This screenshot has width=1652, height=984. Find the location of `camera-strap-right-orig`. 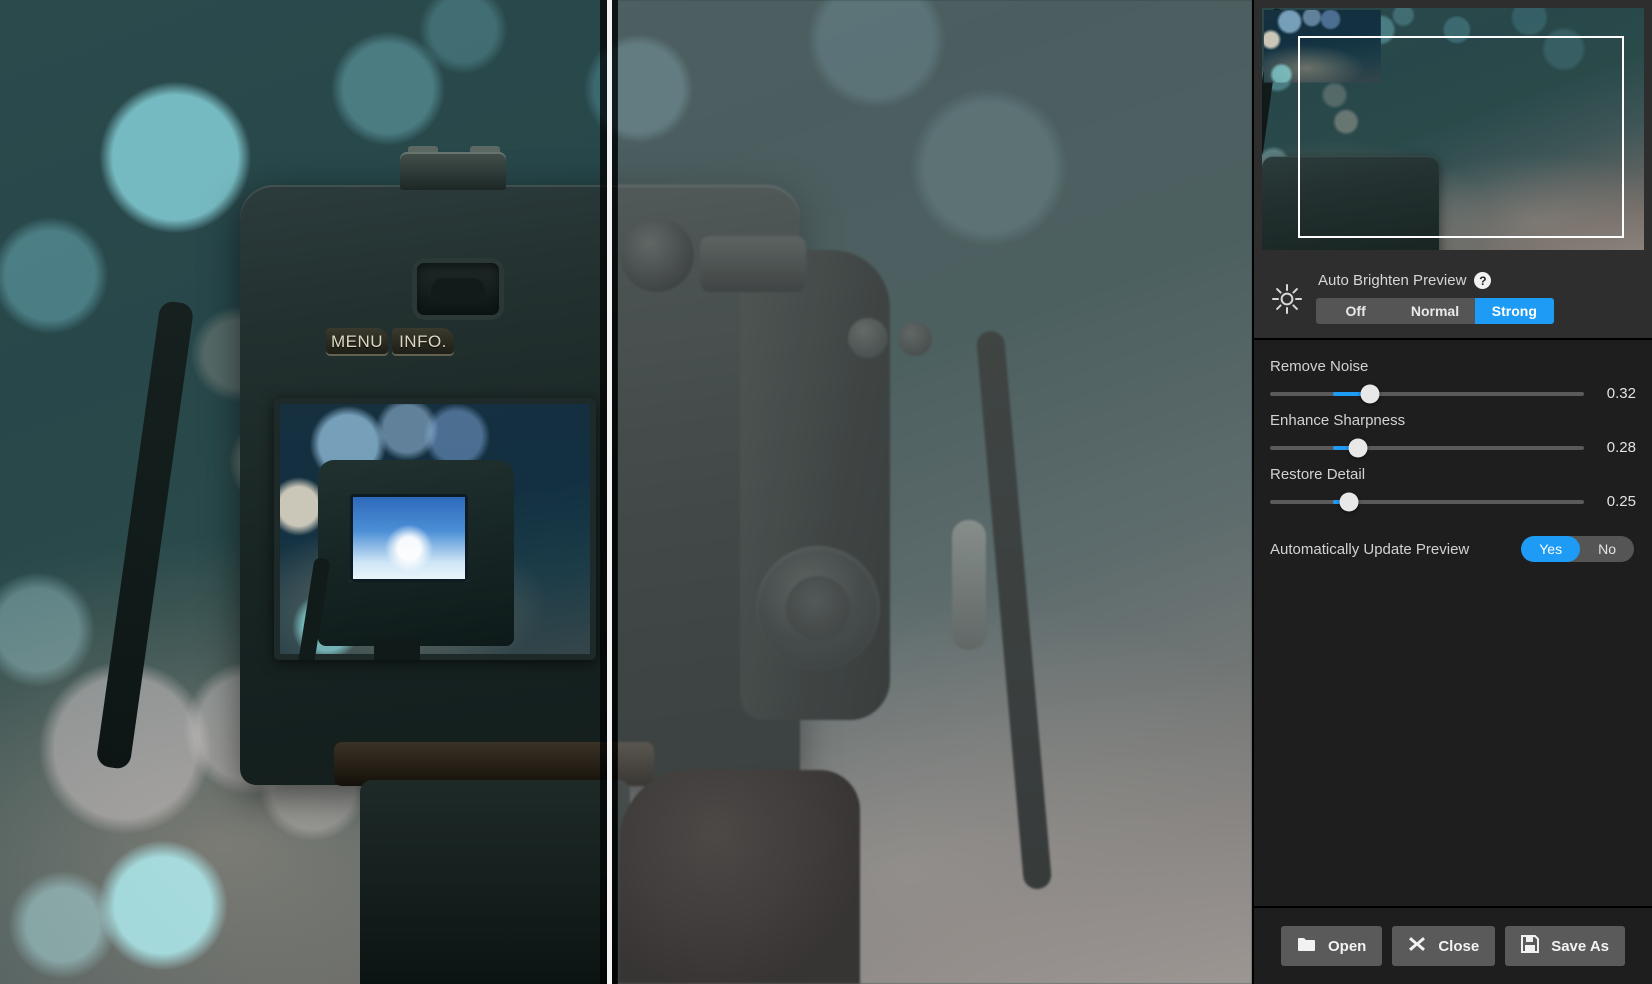

camera-strap-right-orig is located at coordinates (1014, 610).